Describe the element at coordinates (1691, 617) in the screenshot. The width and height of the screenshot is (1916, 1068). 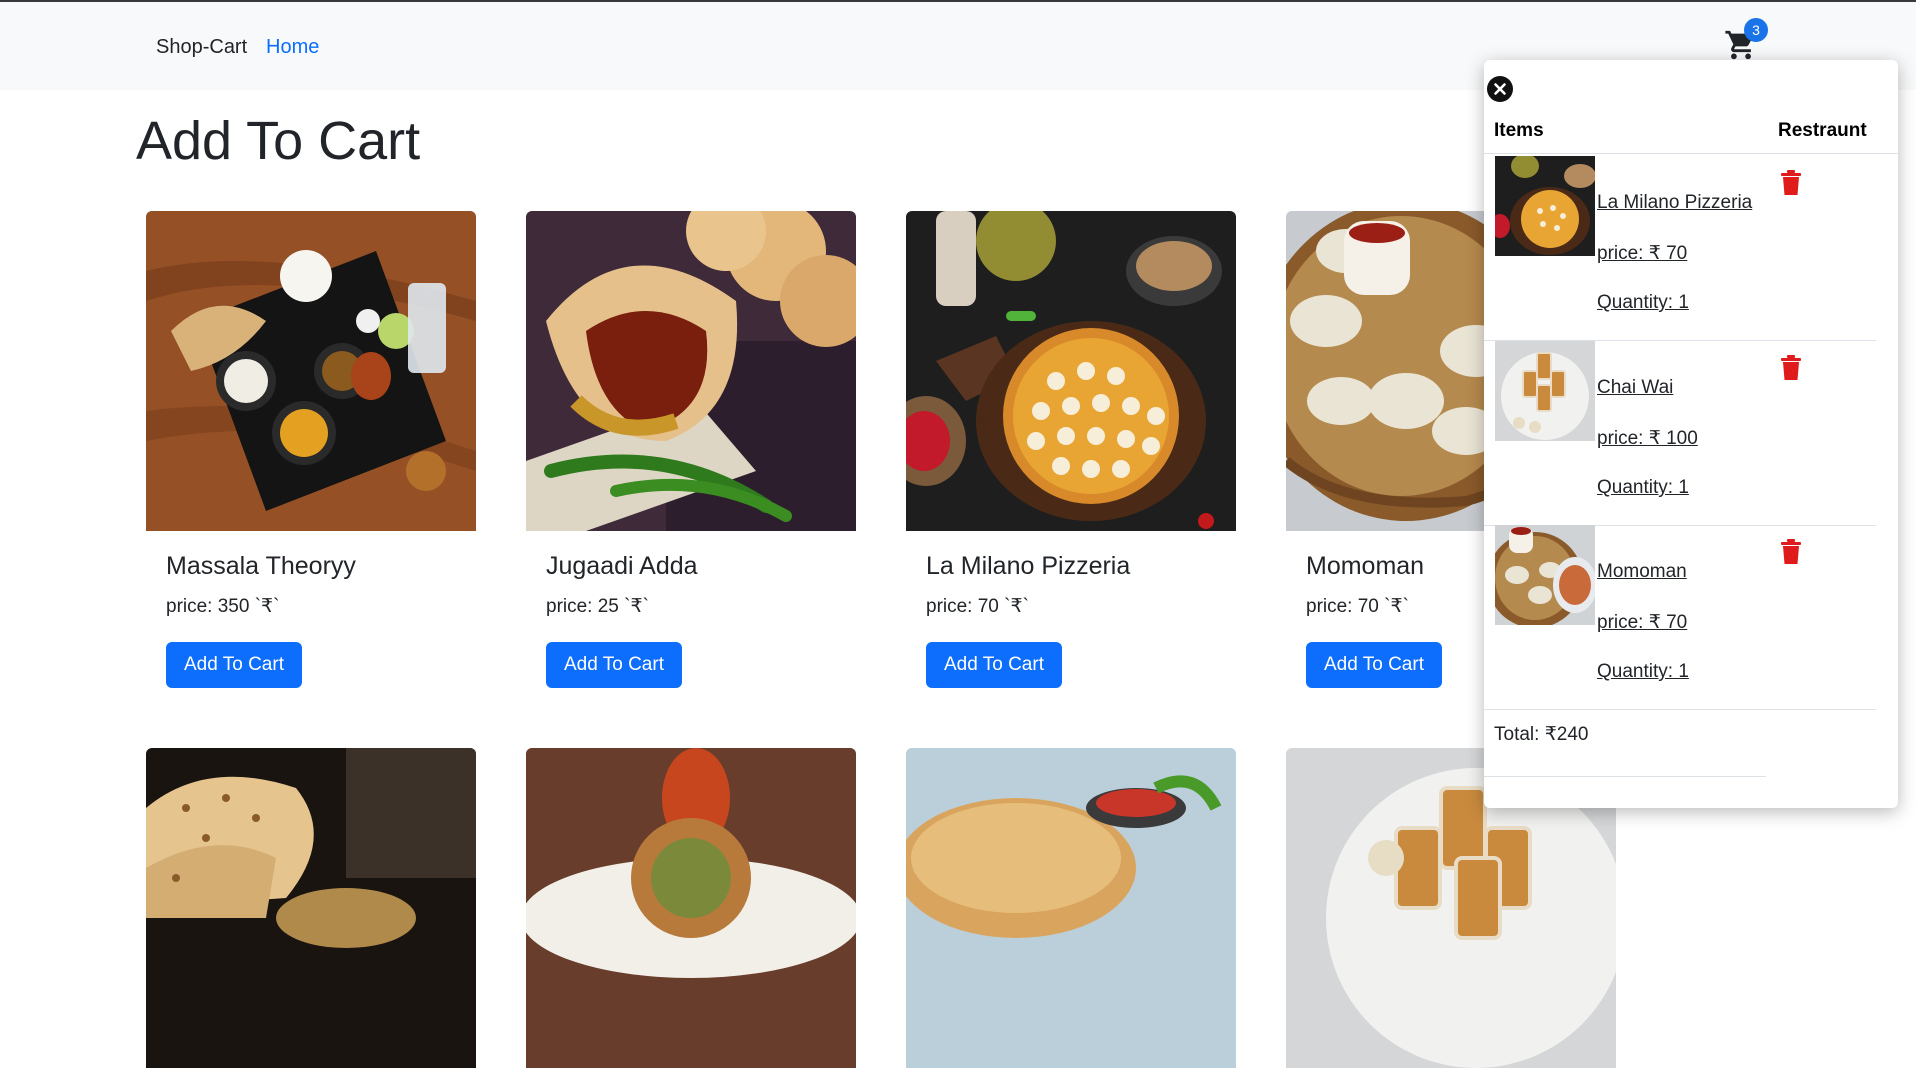
I see `cart-item-row: Momoman price: ₹ 70 Quantity: 1` at that location.